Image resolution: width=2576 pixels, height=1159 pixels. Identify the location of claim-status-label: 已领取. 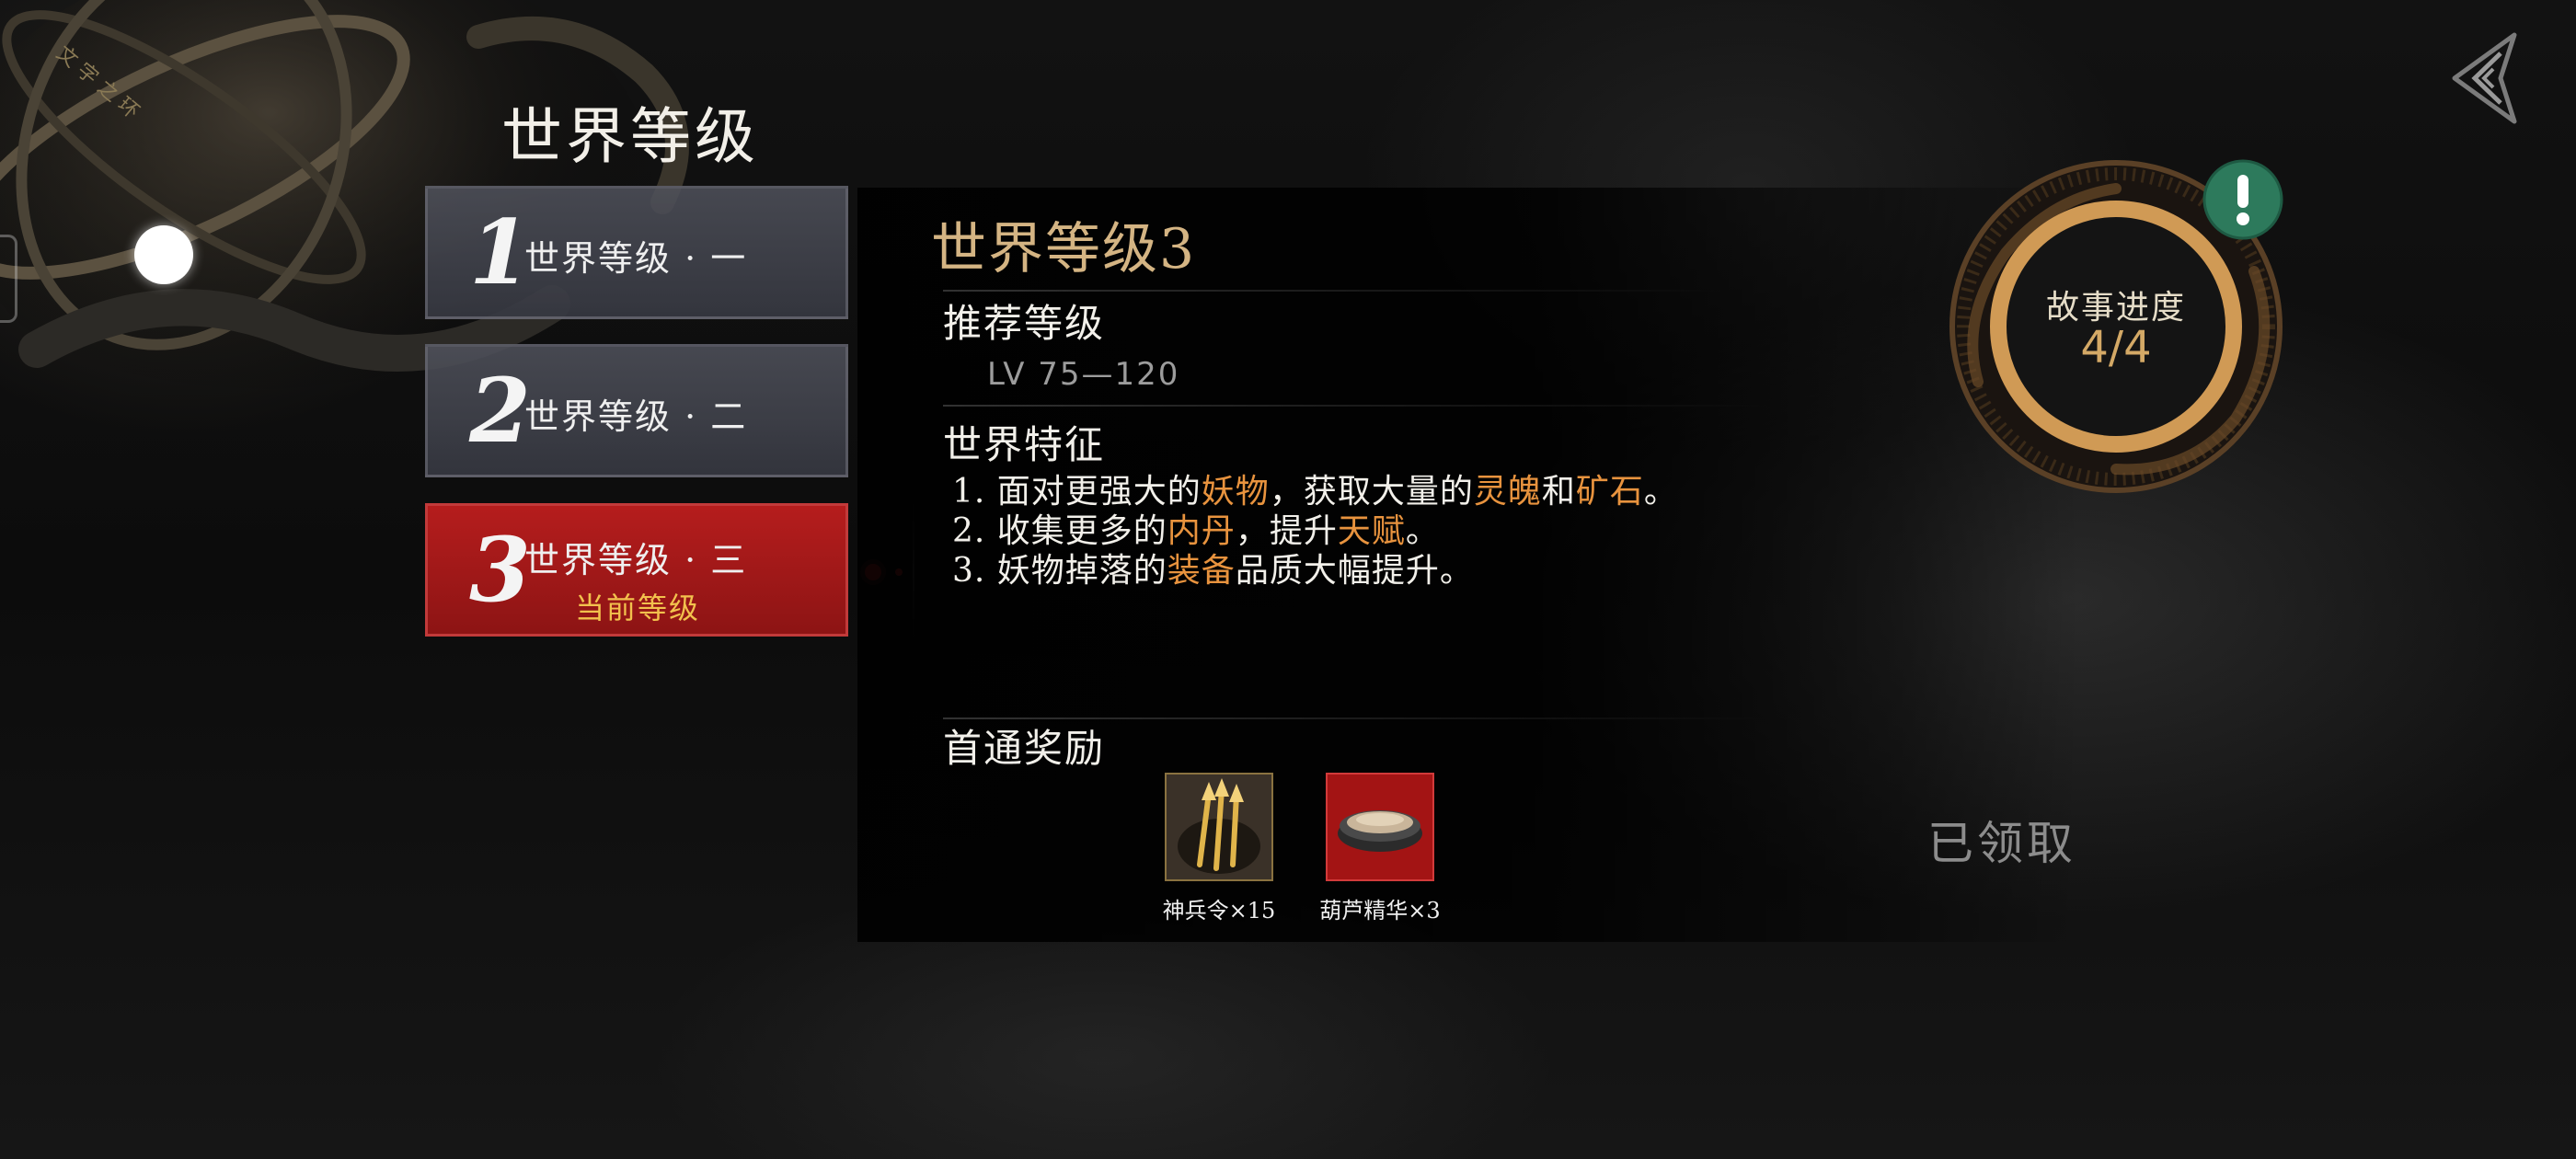
(2001, 843).